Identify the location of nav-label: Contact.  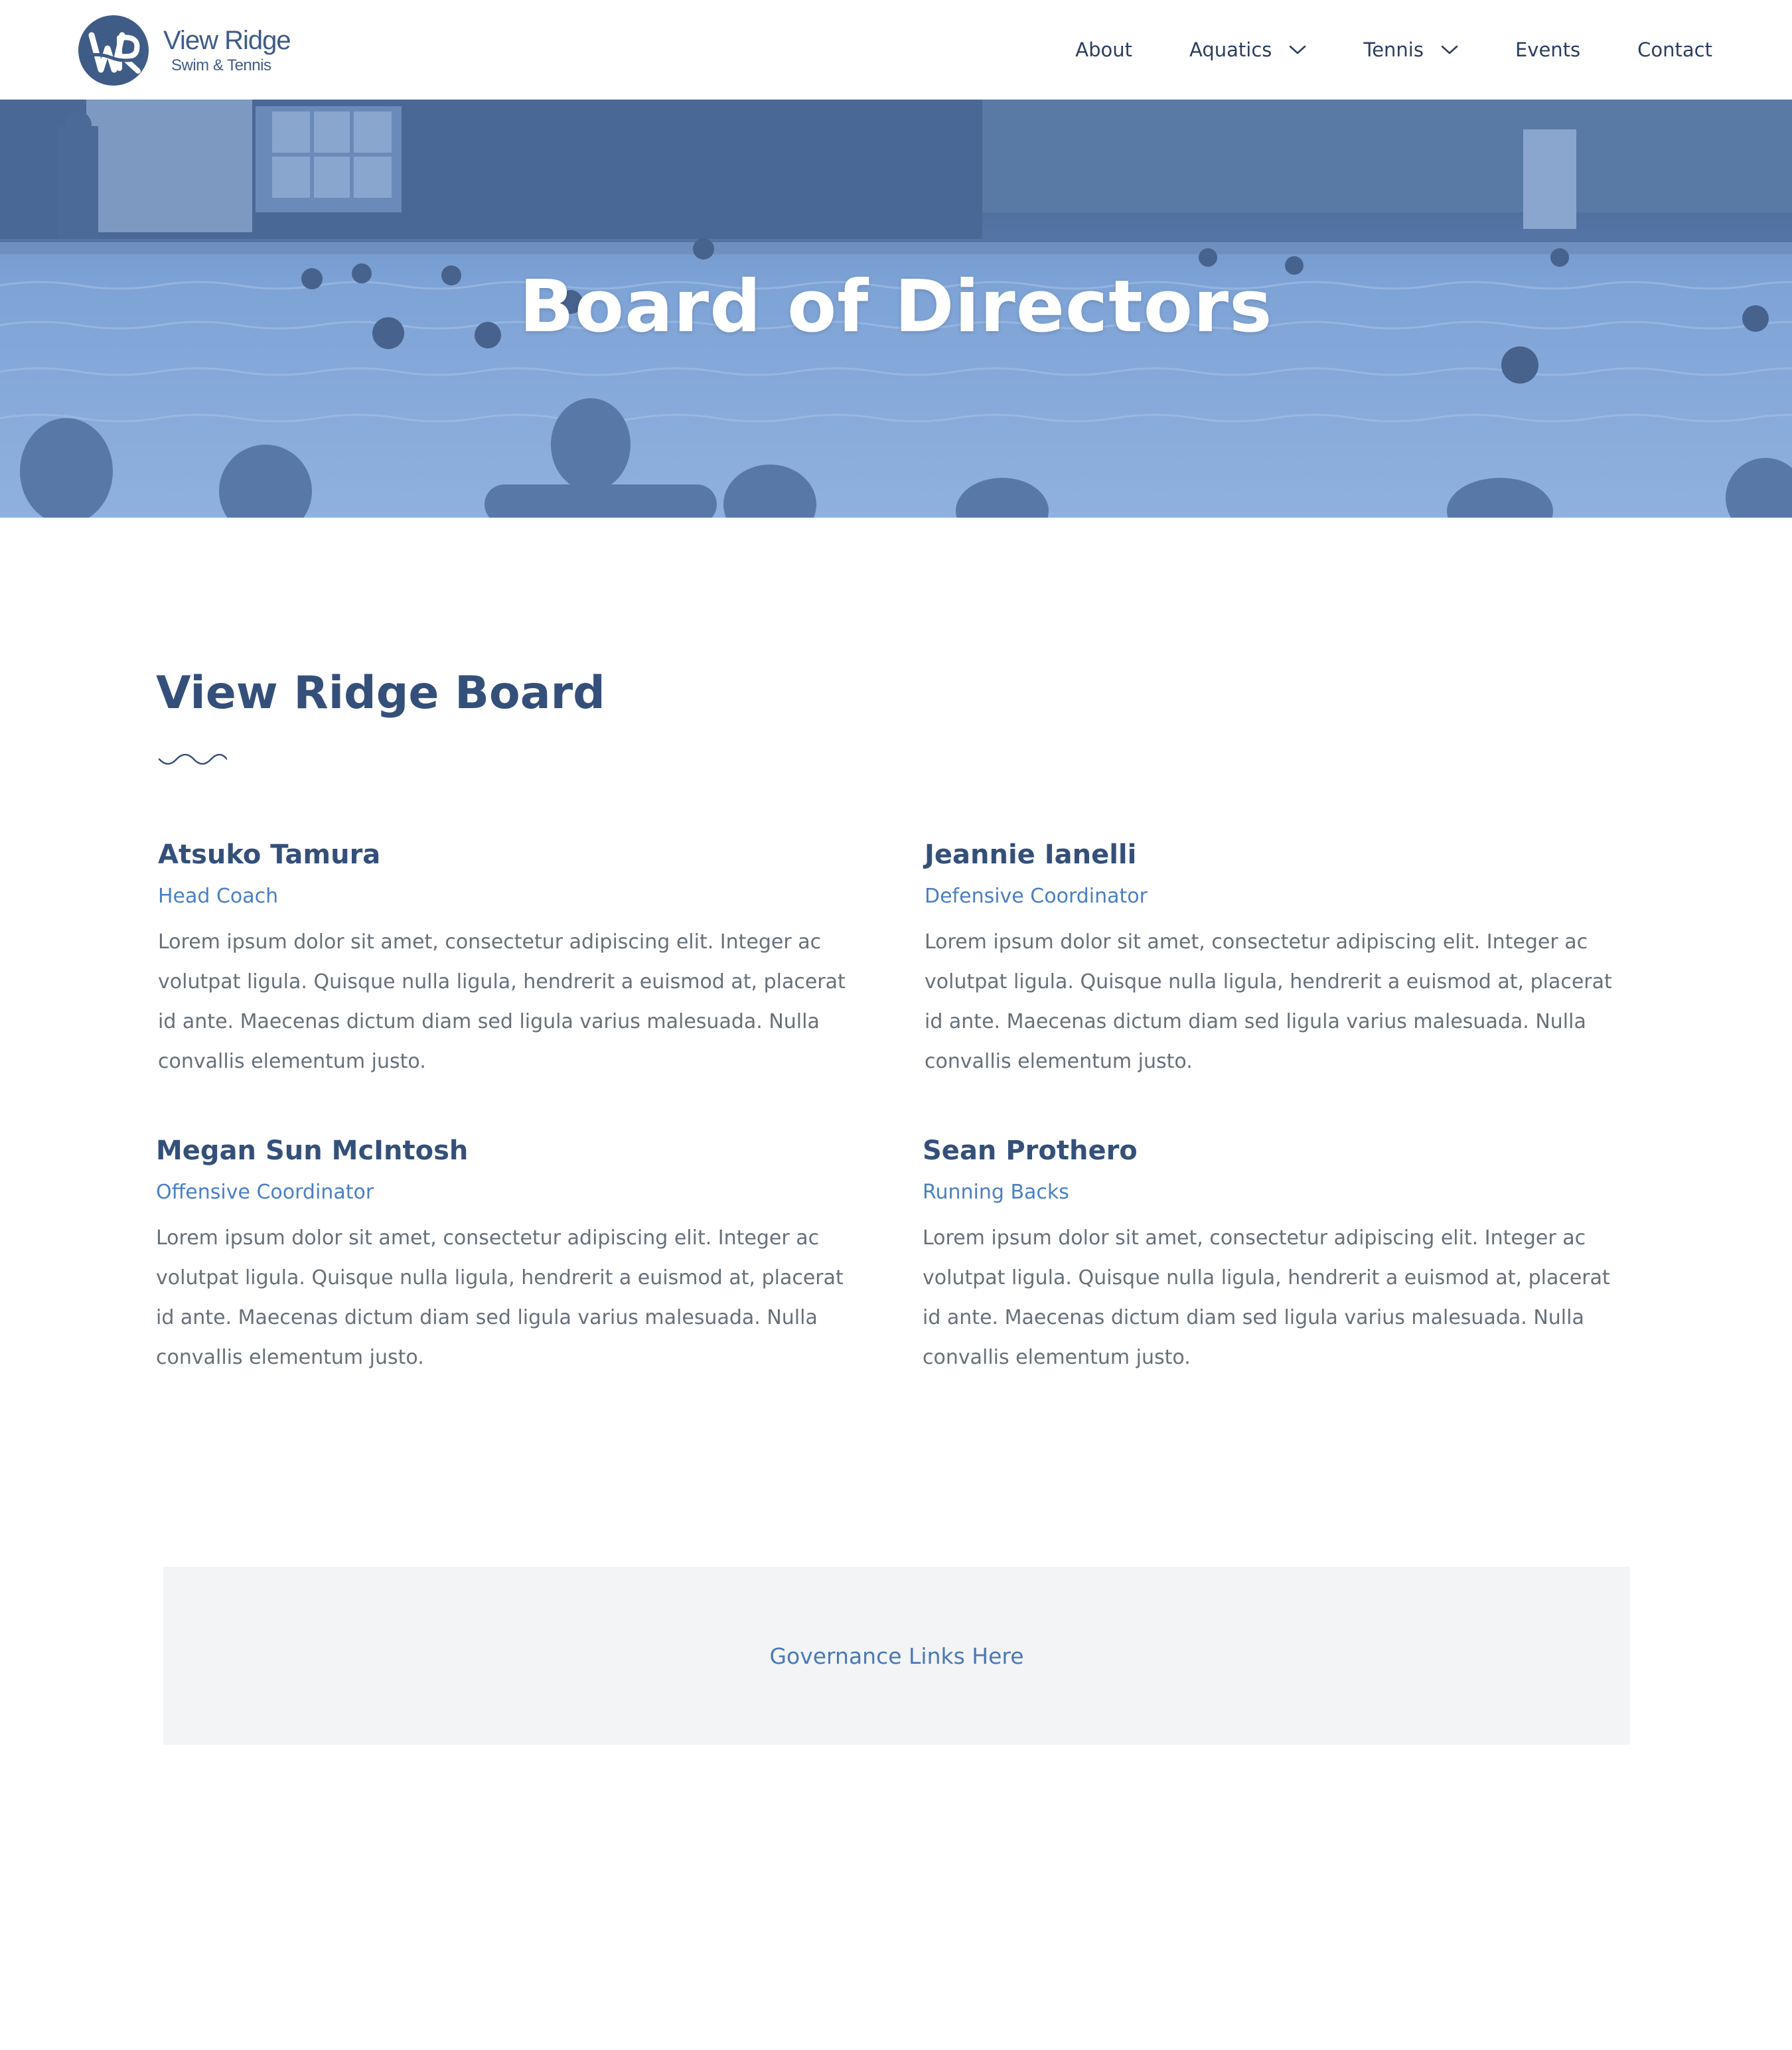
(1674, 50).